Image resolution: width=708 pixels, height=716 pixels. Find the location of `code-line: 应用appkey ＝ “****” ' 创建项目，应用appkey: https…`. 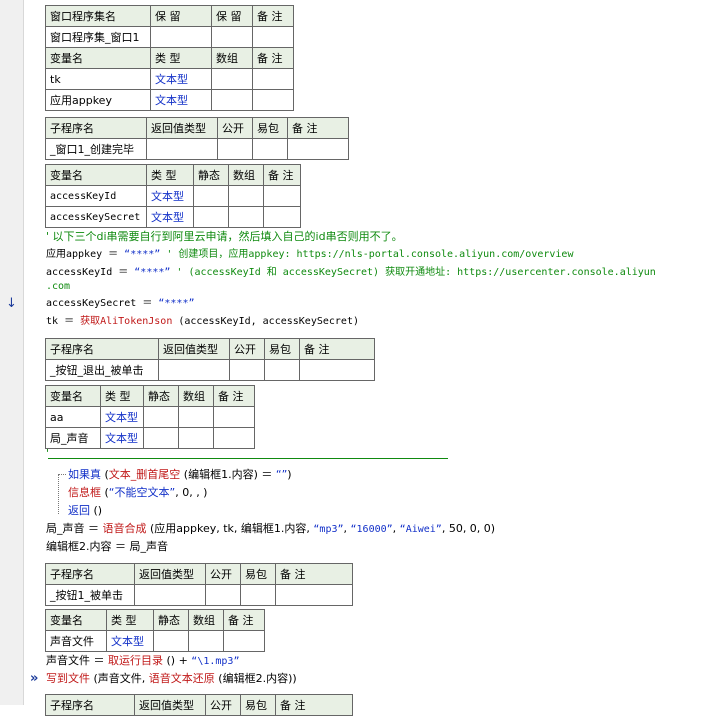

code-line: 应用appkey ＝ “****” ' 创建项目，应用appkey: https… is located at coordinates (309, 255).